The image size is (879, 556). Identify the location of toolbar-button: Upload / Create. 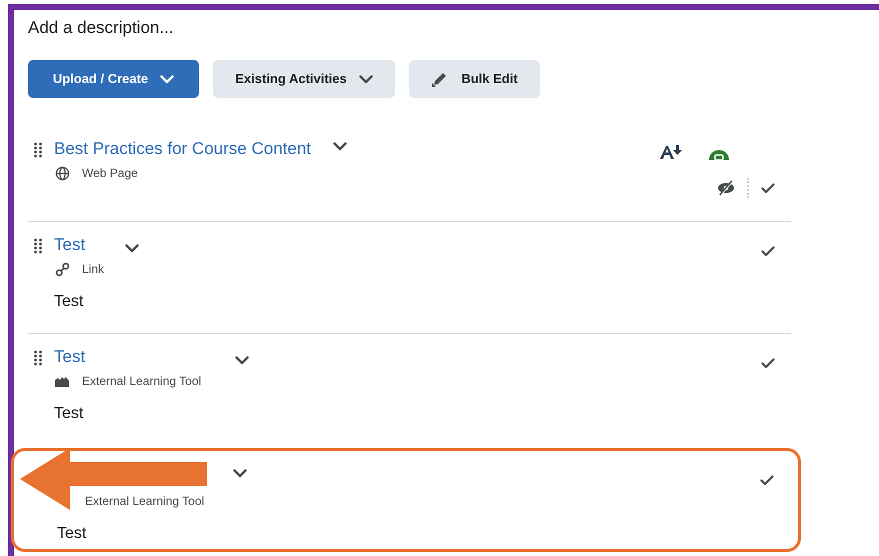
(113, 79).